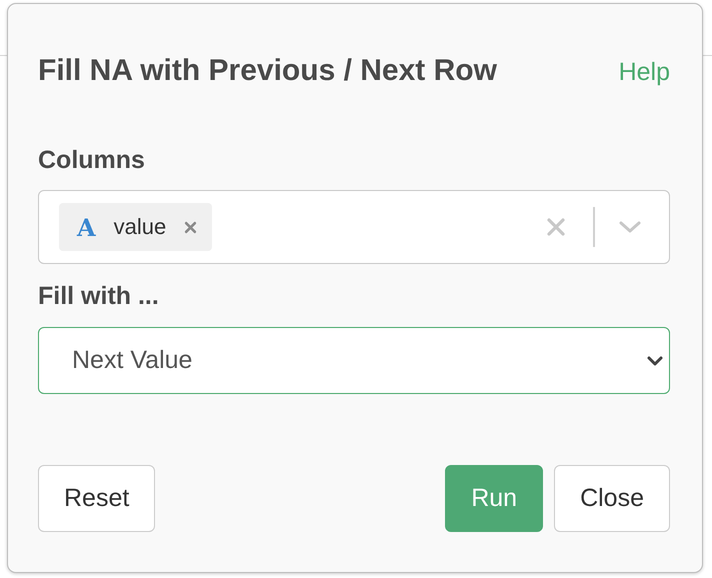 The image size is (712, 578). What do you see at coordinates (354, 227) in the screenshot?
I see `columns-field: A value` at bounding box center [354, 227].